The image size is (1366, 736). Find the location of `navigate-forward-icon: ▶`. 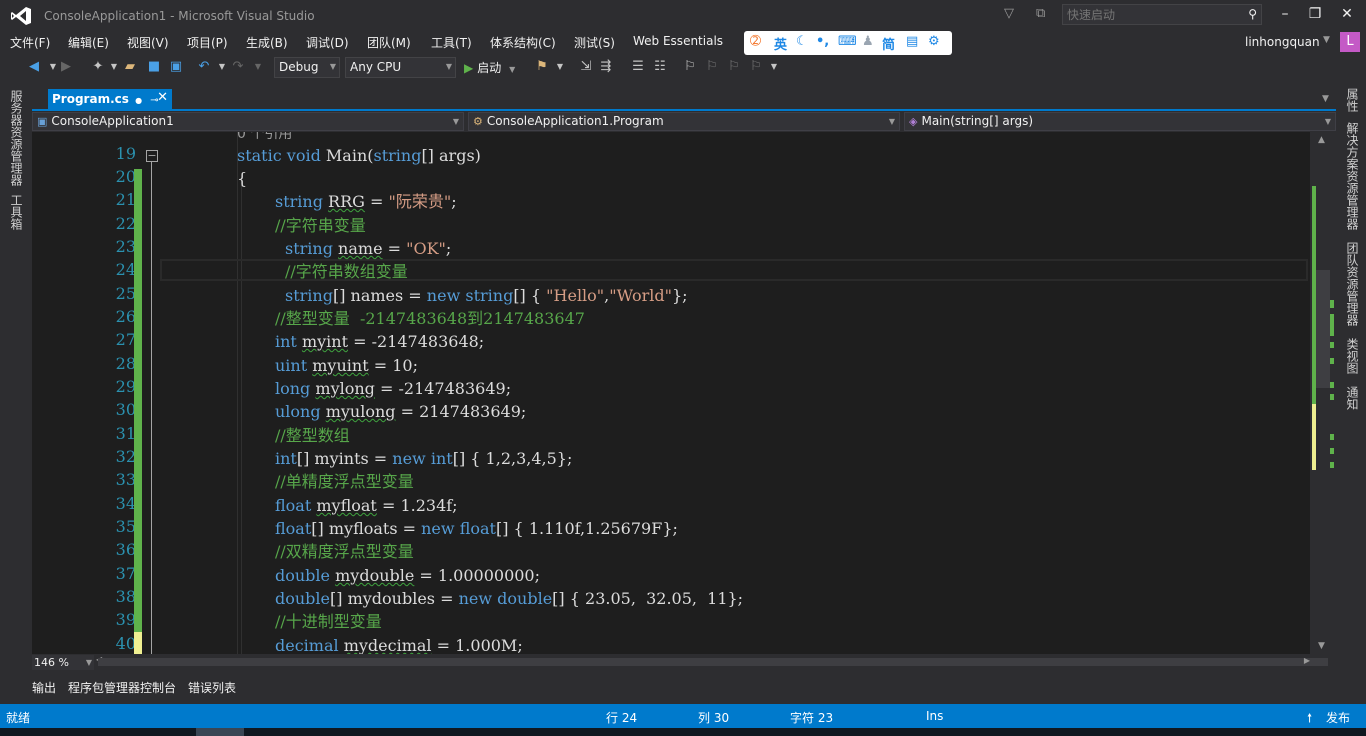

navigate-forward-icon: ▶ is located at coordinates (66, 67).